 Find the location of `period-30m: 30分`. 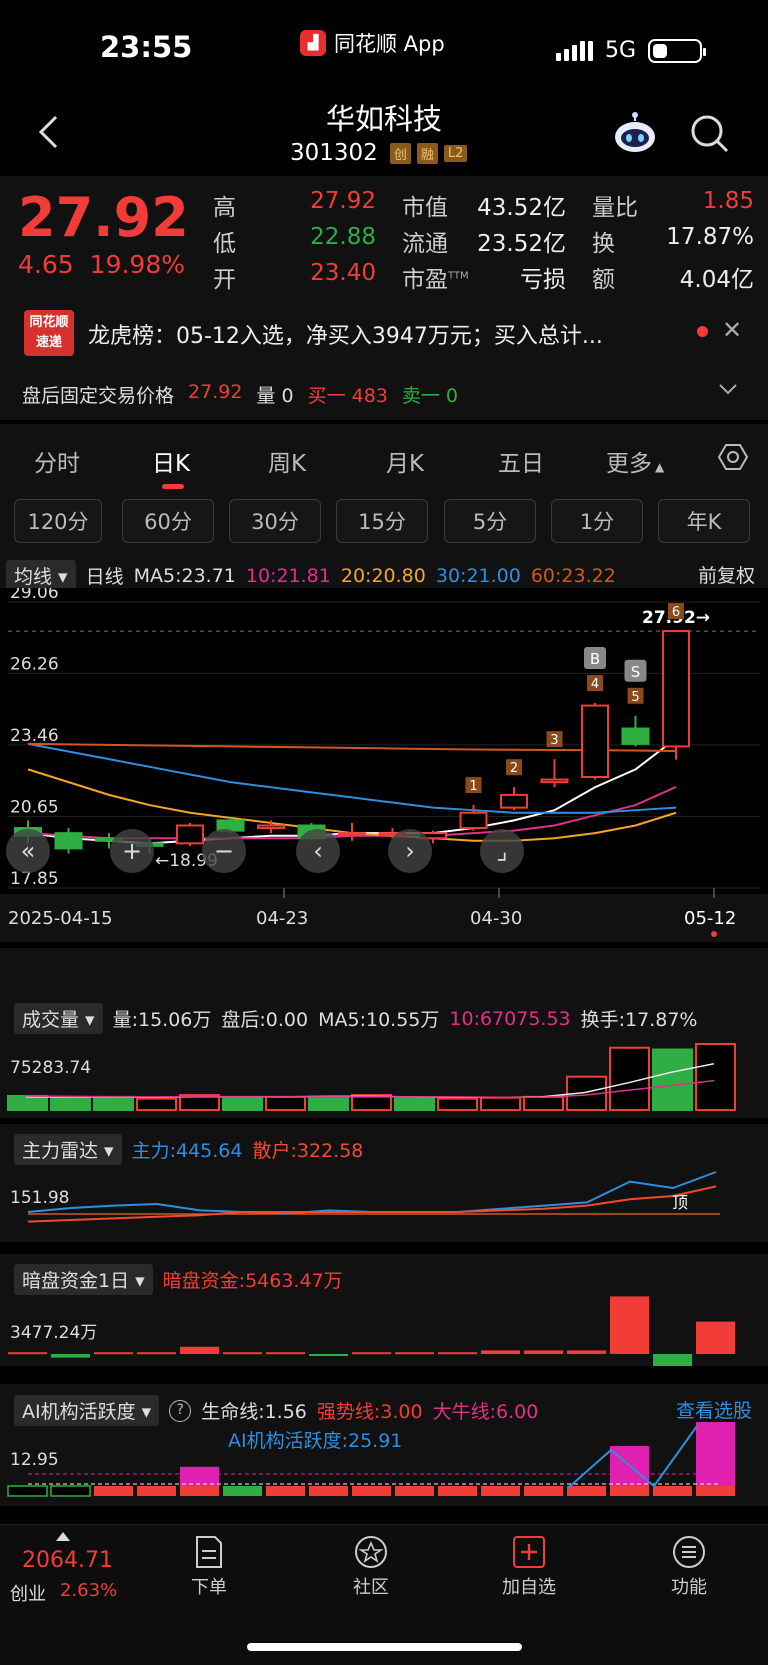

period-30m: 30分 is located at coordinates (275, 521).